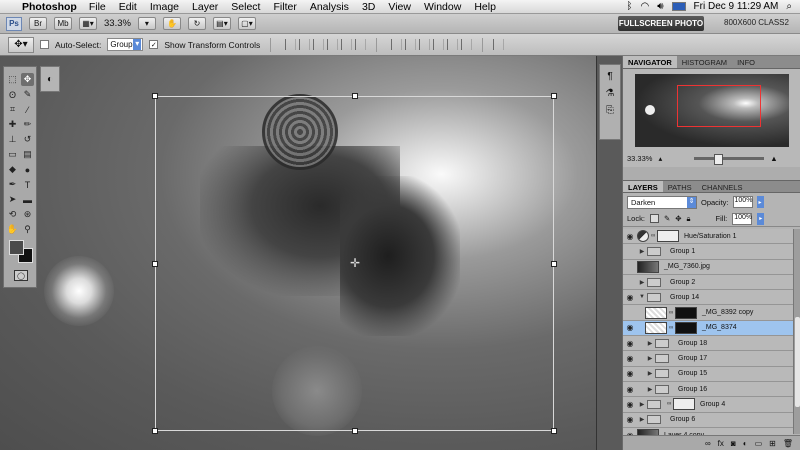 Image resolution: width=800 pixels, height=450 pixels. I want to click on layer-row: ◉ ▶ Group 6, so click(708, 420).